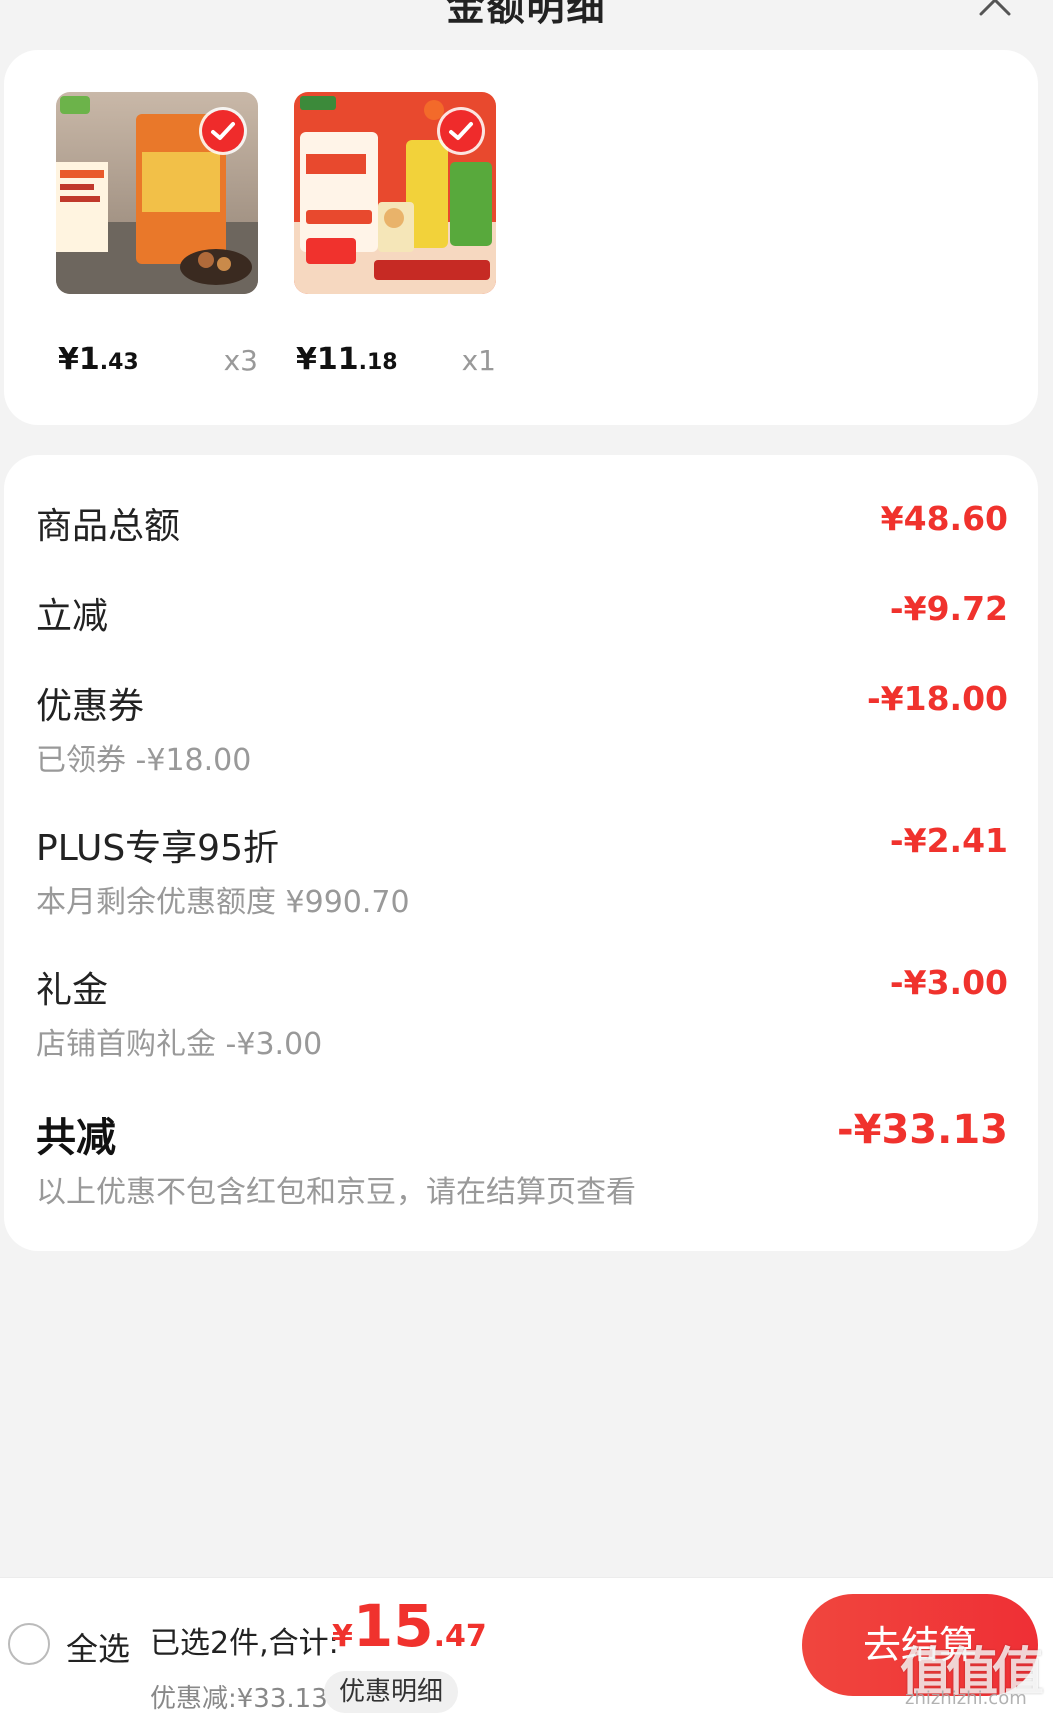 The height and width of the screenshot is (1718, 1053). I want to click on product-quantity: x3, so click(240, 360).